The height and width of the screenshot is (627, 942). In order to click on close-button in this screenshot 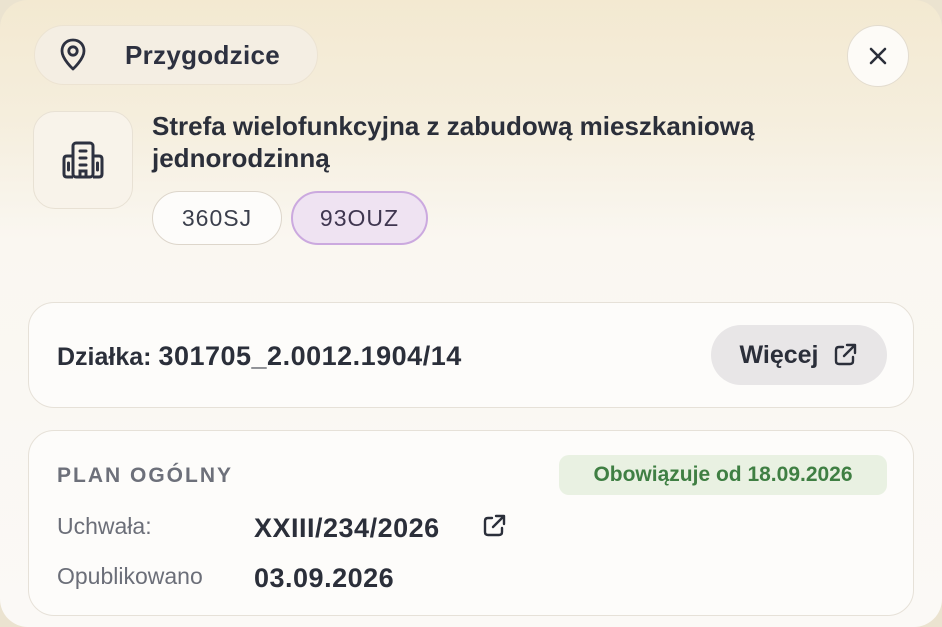, I will do `click(878, 56)`.